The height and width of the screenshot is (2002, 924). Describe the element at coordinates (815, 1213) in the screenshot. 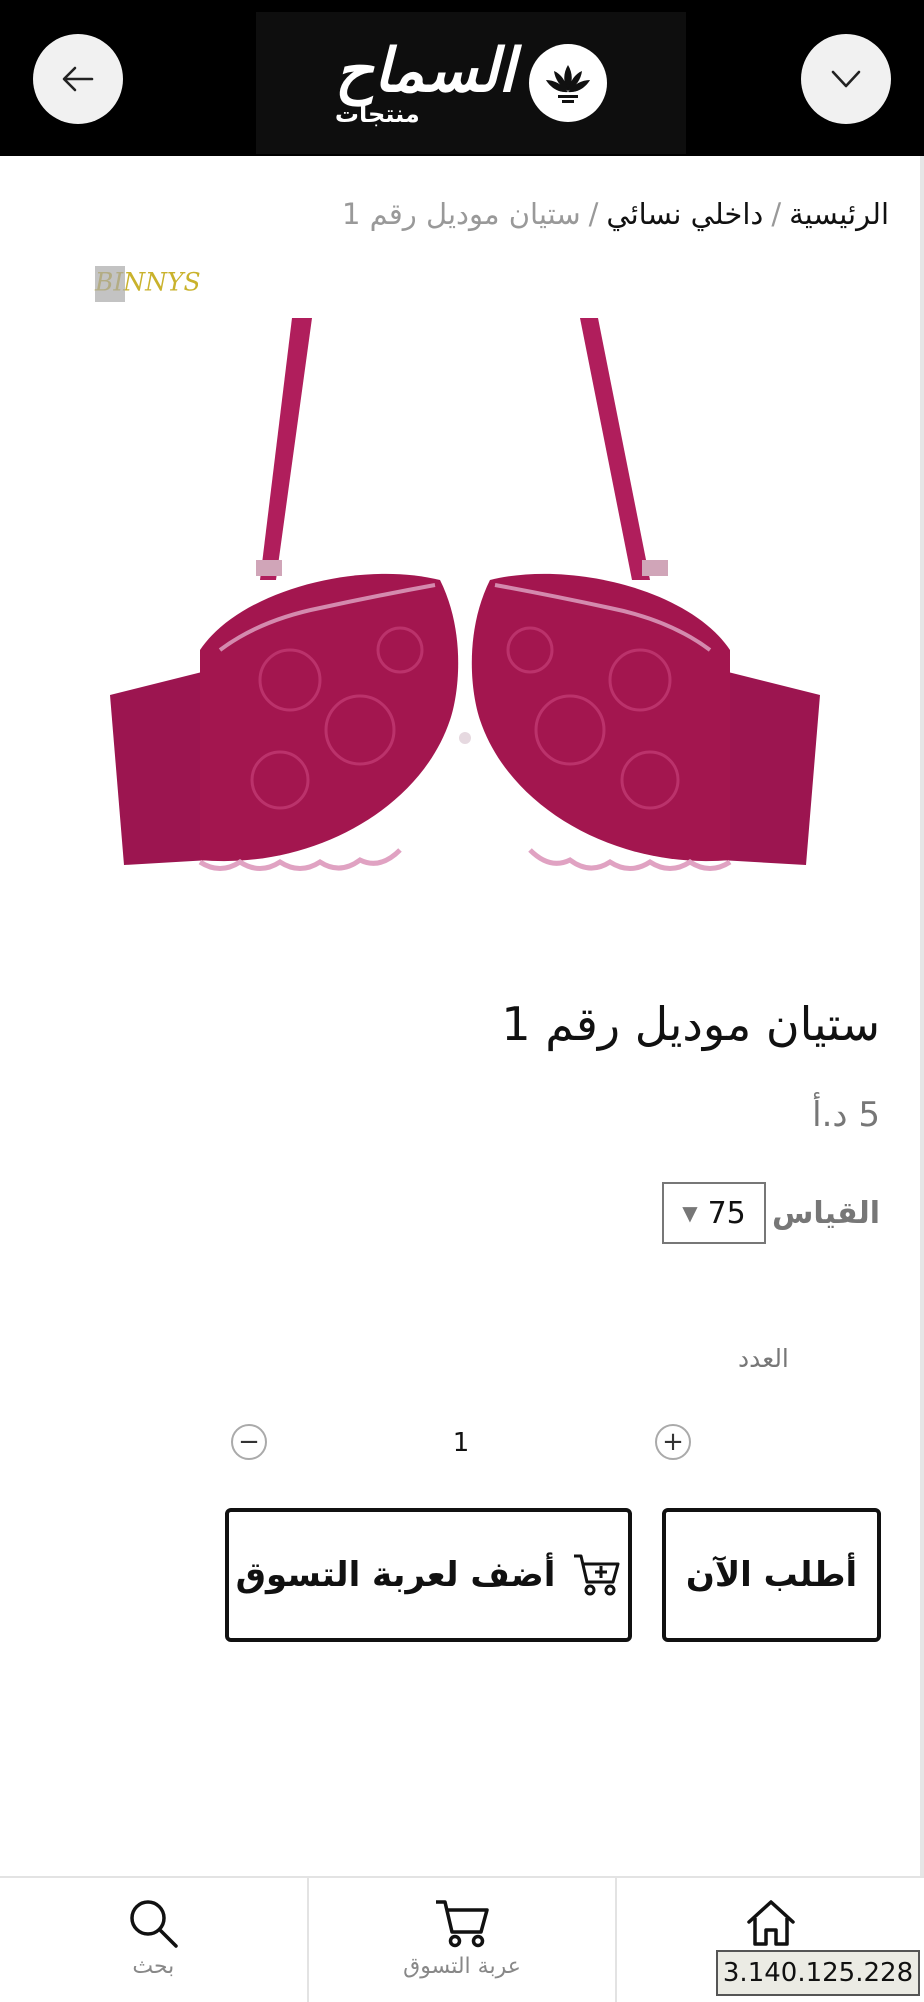

I see `size-label: القياس :` at that location.